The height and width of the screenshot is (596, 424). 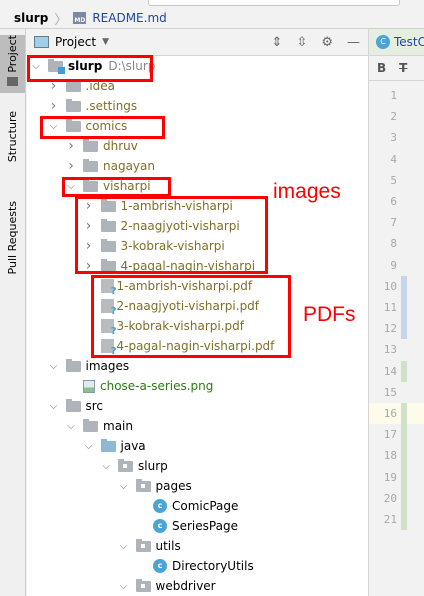 What do you see at coordinates (94, 406) in the screenshot?
I see `tree-item-label: src` at bounding box center [94, 406].